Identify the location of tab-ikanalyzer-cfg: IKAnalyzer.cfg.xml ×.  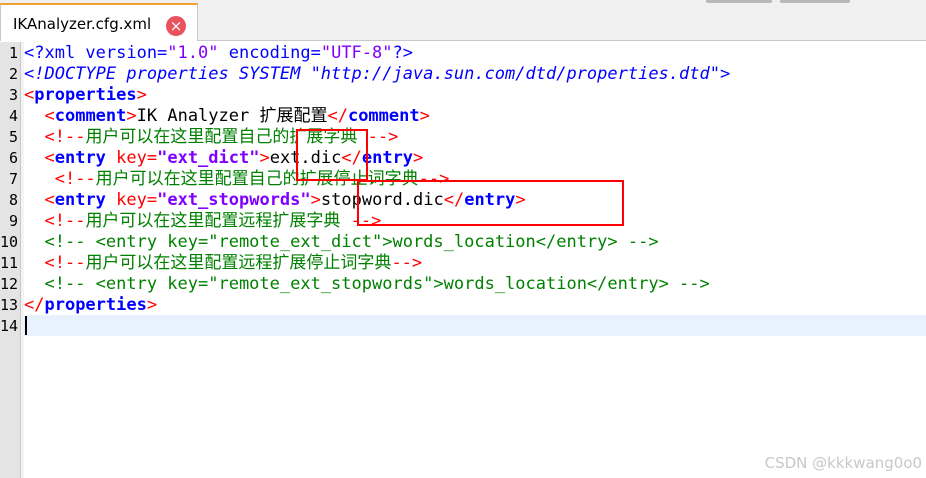
(99, 22).